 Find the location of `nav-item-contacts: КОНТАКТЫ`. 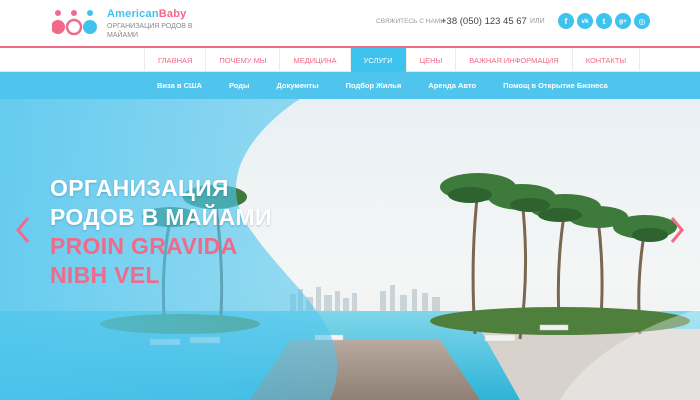

nav-item-contacts: КОНТАКТЫ is located at coordinates (607, 60).